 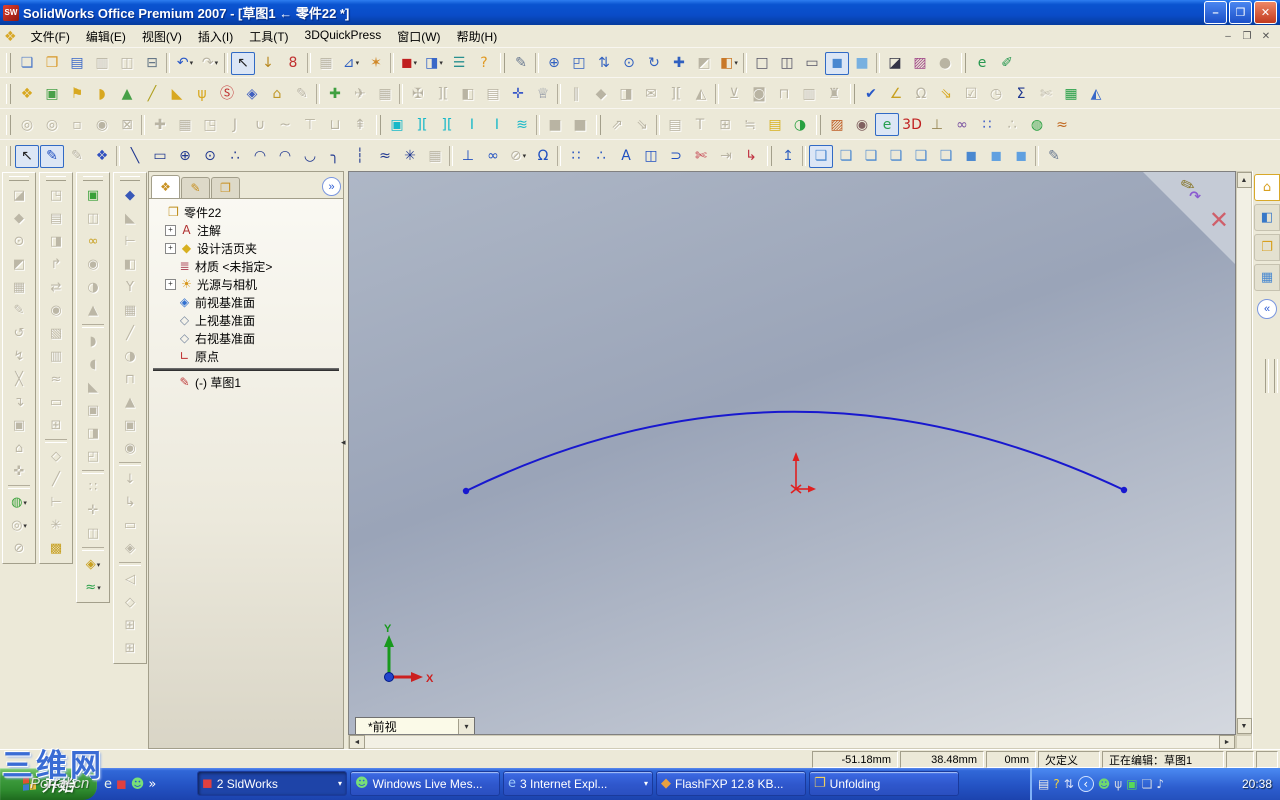 I want to click on arc-endpoint-right, so click(x=1124, y=490).